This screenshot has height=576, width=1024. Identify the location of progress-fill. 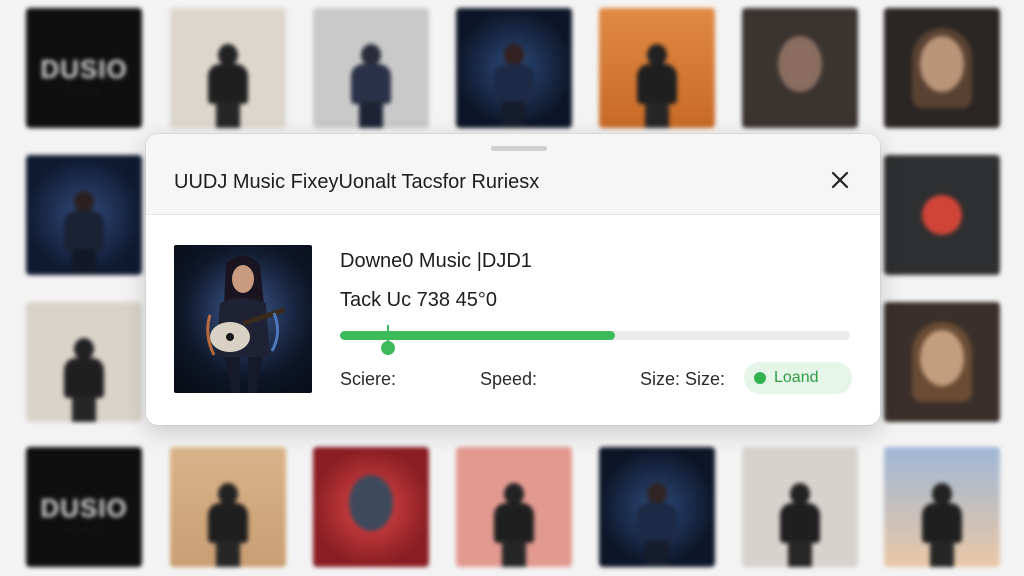
(478, 335).